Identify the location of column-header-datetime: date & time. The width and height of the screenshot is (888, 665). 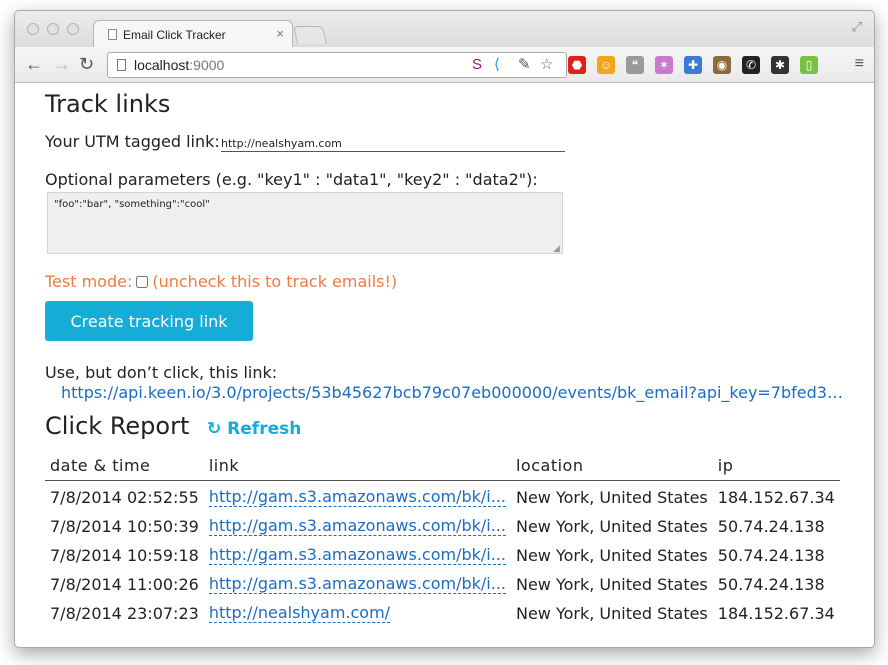
(124, 467).